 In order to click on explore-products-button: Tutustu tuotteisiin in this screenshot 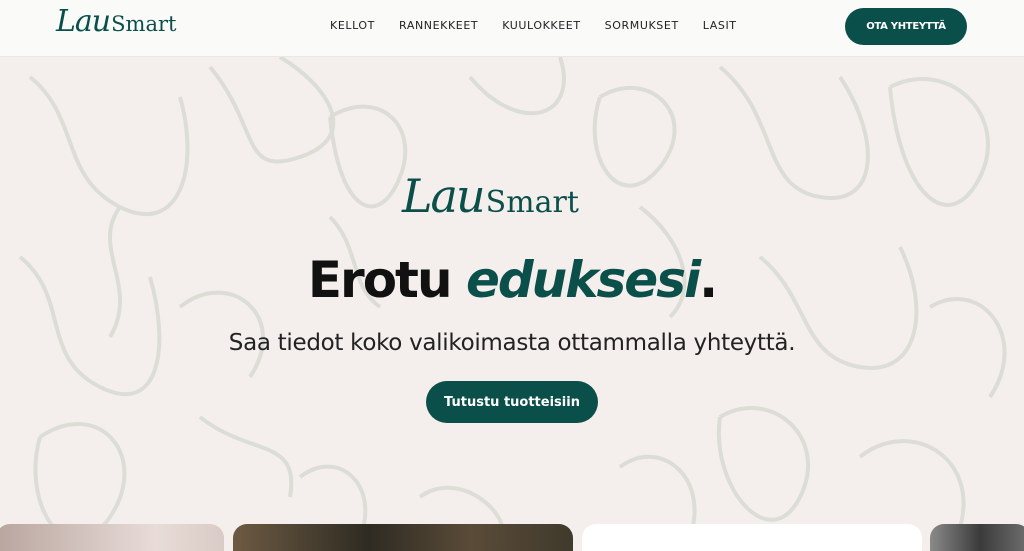, I will do `click(512, 402)`.